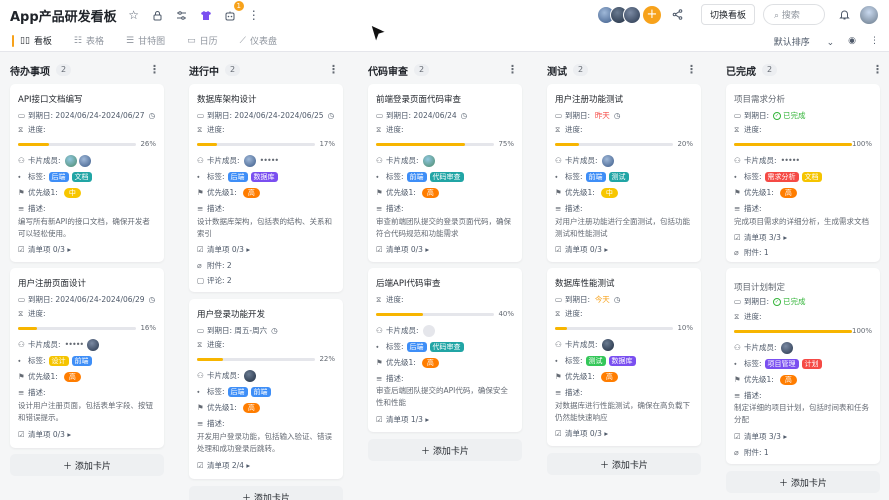  Describe the element at coordinates (84, 227) in the screenshot. I see `card-description: 编写所有新API的接口文档，确保开发者可以轻松使用。` at that location.